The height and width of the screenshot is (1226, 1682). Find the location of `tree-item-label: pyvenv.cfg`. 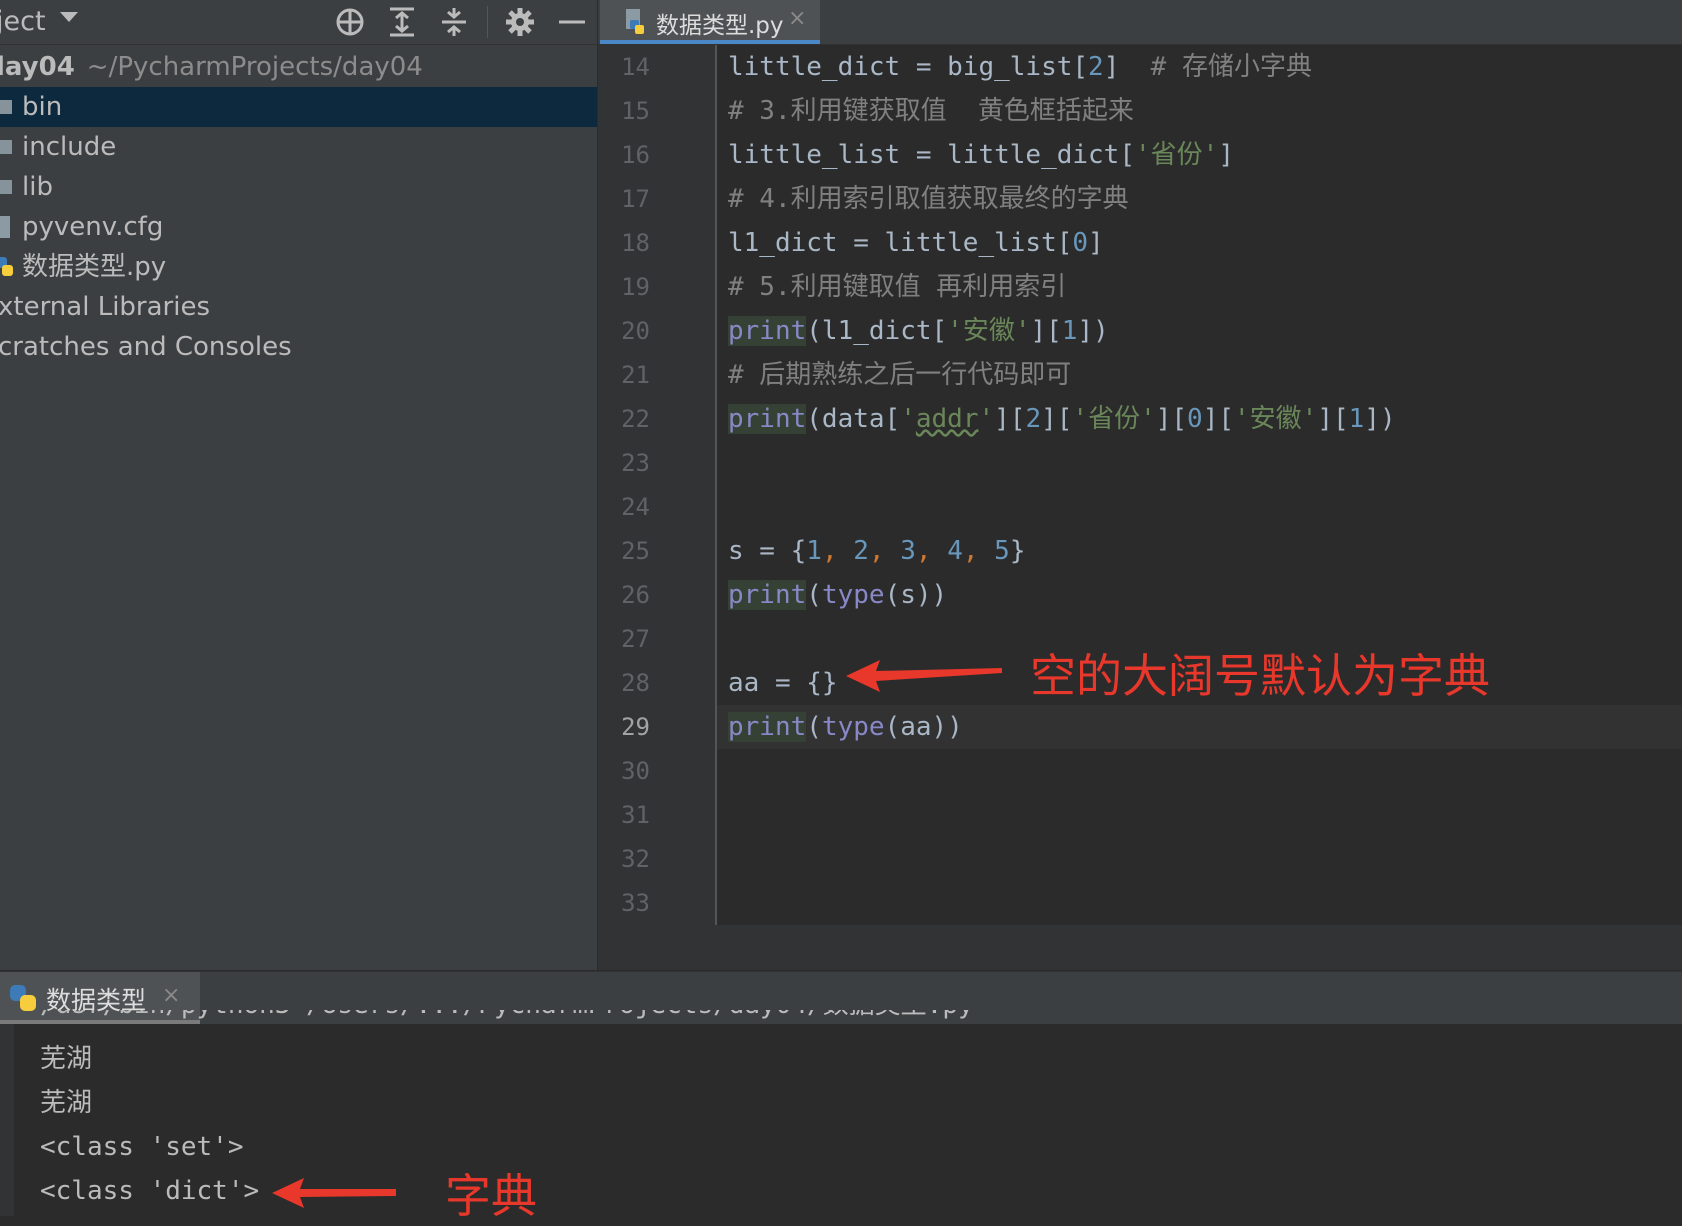

tree-item-label: pyvenv.cfg is located at coordinates (93, 227).